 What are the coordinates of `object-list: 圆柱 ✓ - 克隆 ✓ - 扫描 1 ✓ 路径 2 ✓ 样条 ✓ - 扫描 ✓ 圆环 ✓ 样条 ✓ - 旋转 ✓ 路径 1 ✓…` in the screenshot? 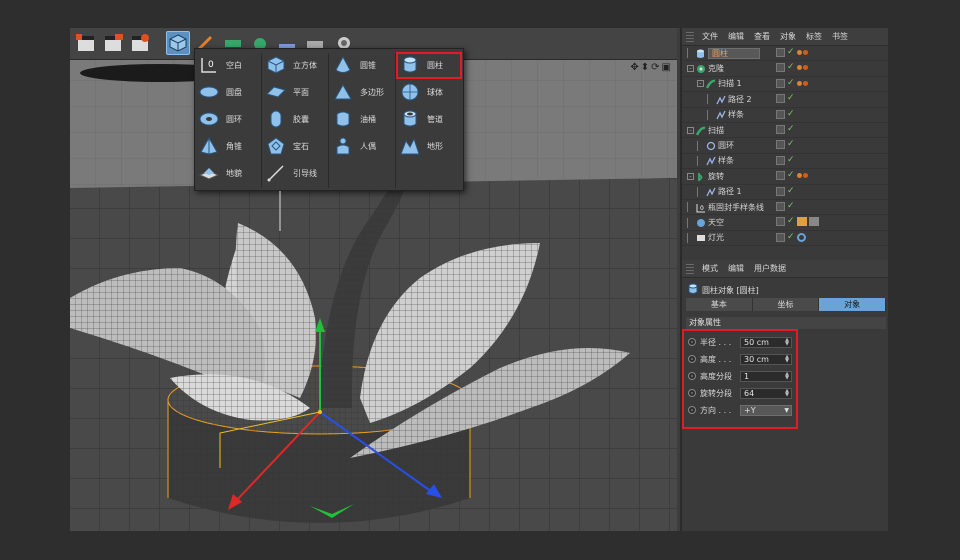 It's located at (785, 154).